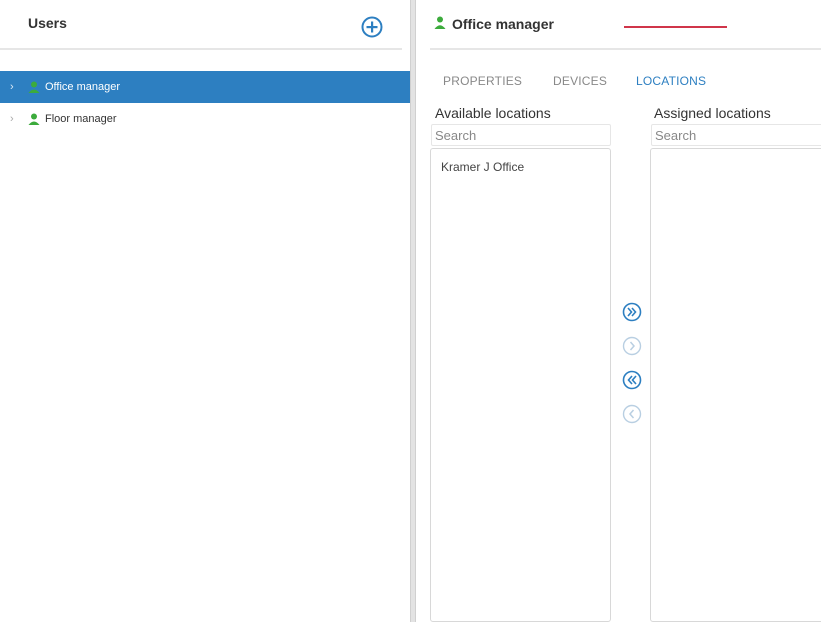  I want to click on assigned-locations-label: Assigned locations, so click(712, 113).